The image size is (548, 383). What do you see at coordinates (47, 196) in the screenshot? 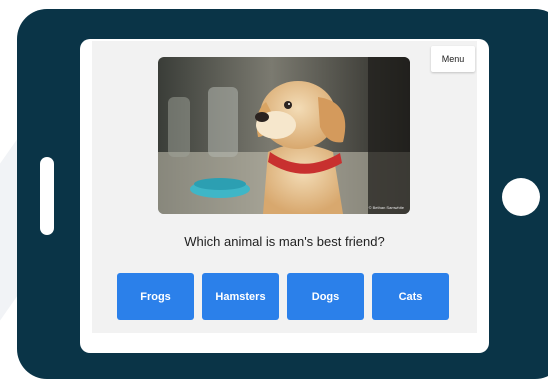
I see `tablet-side-slot` at bounding box center [47, 196].